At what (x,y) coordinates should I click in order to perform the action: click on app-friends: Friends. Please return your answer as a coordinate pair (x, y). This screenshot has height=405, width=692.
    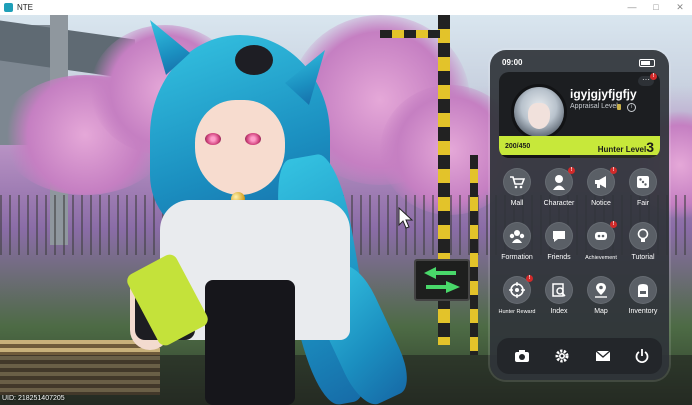
    Looking at the image, I should click on (559, 248).